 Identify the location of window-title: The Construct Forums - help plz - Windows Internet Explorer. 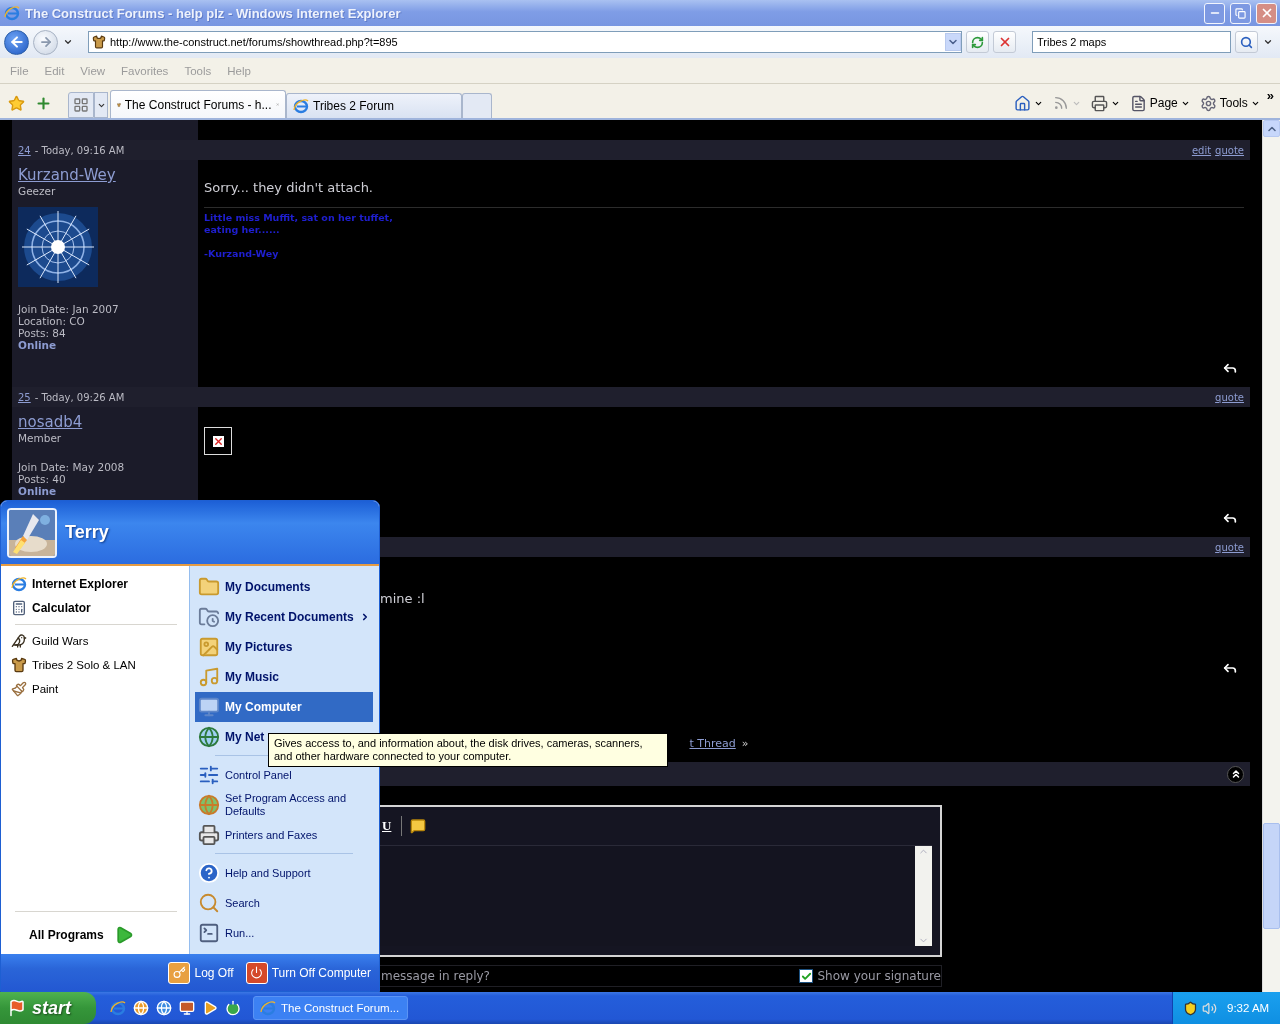
(213, 13).